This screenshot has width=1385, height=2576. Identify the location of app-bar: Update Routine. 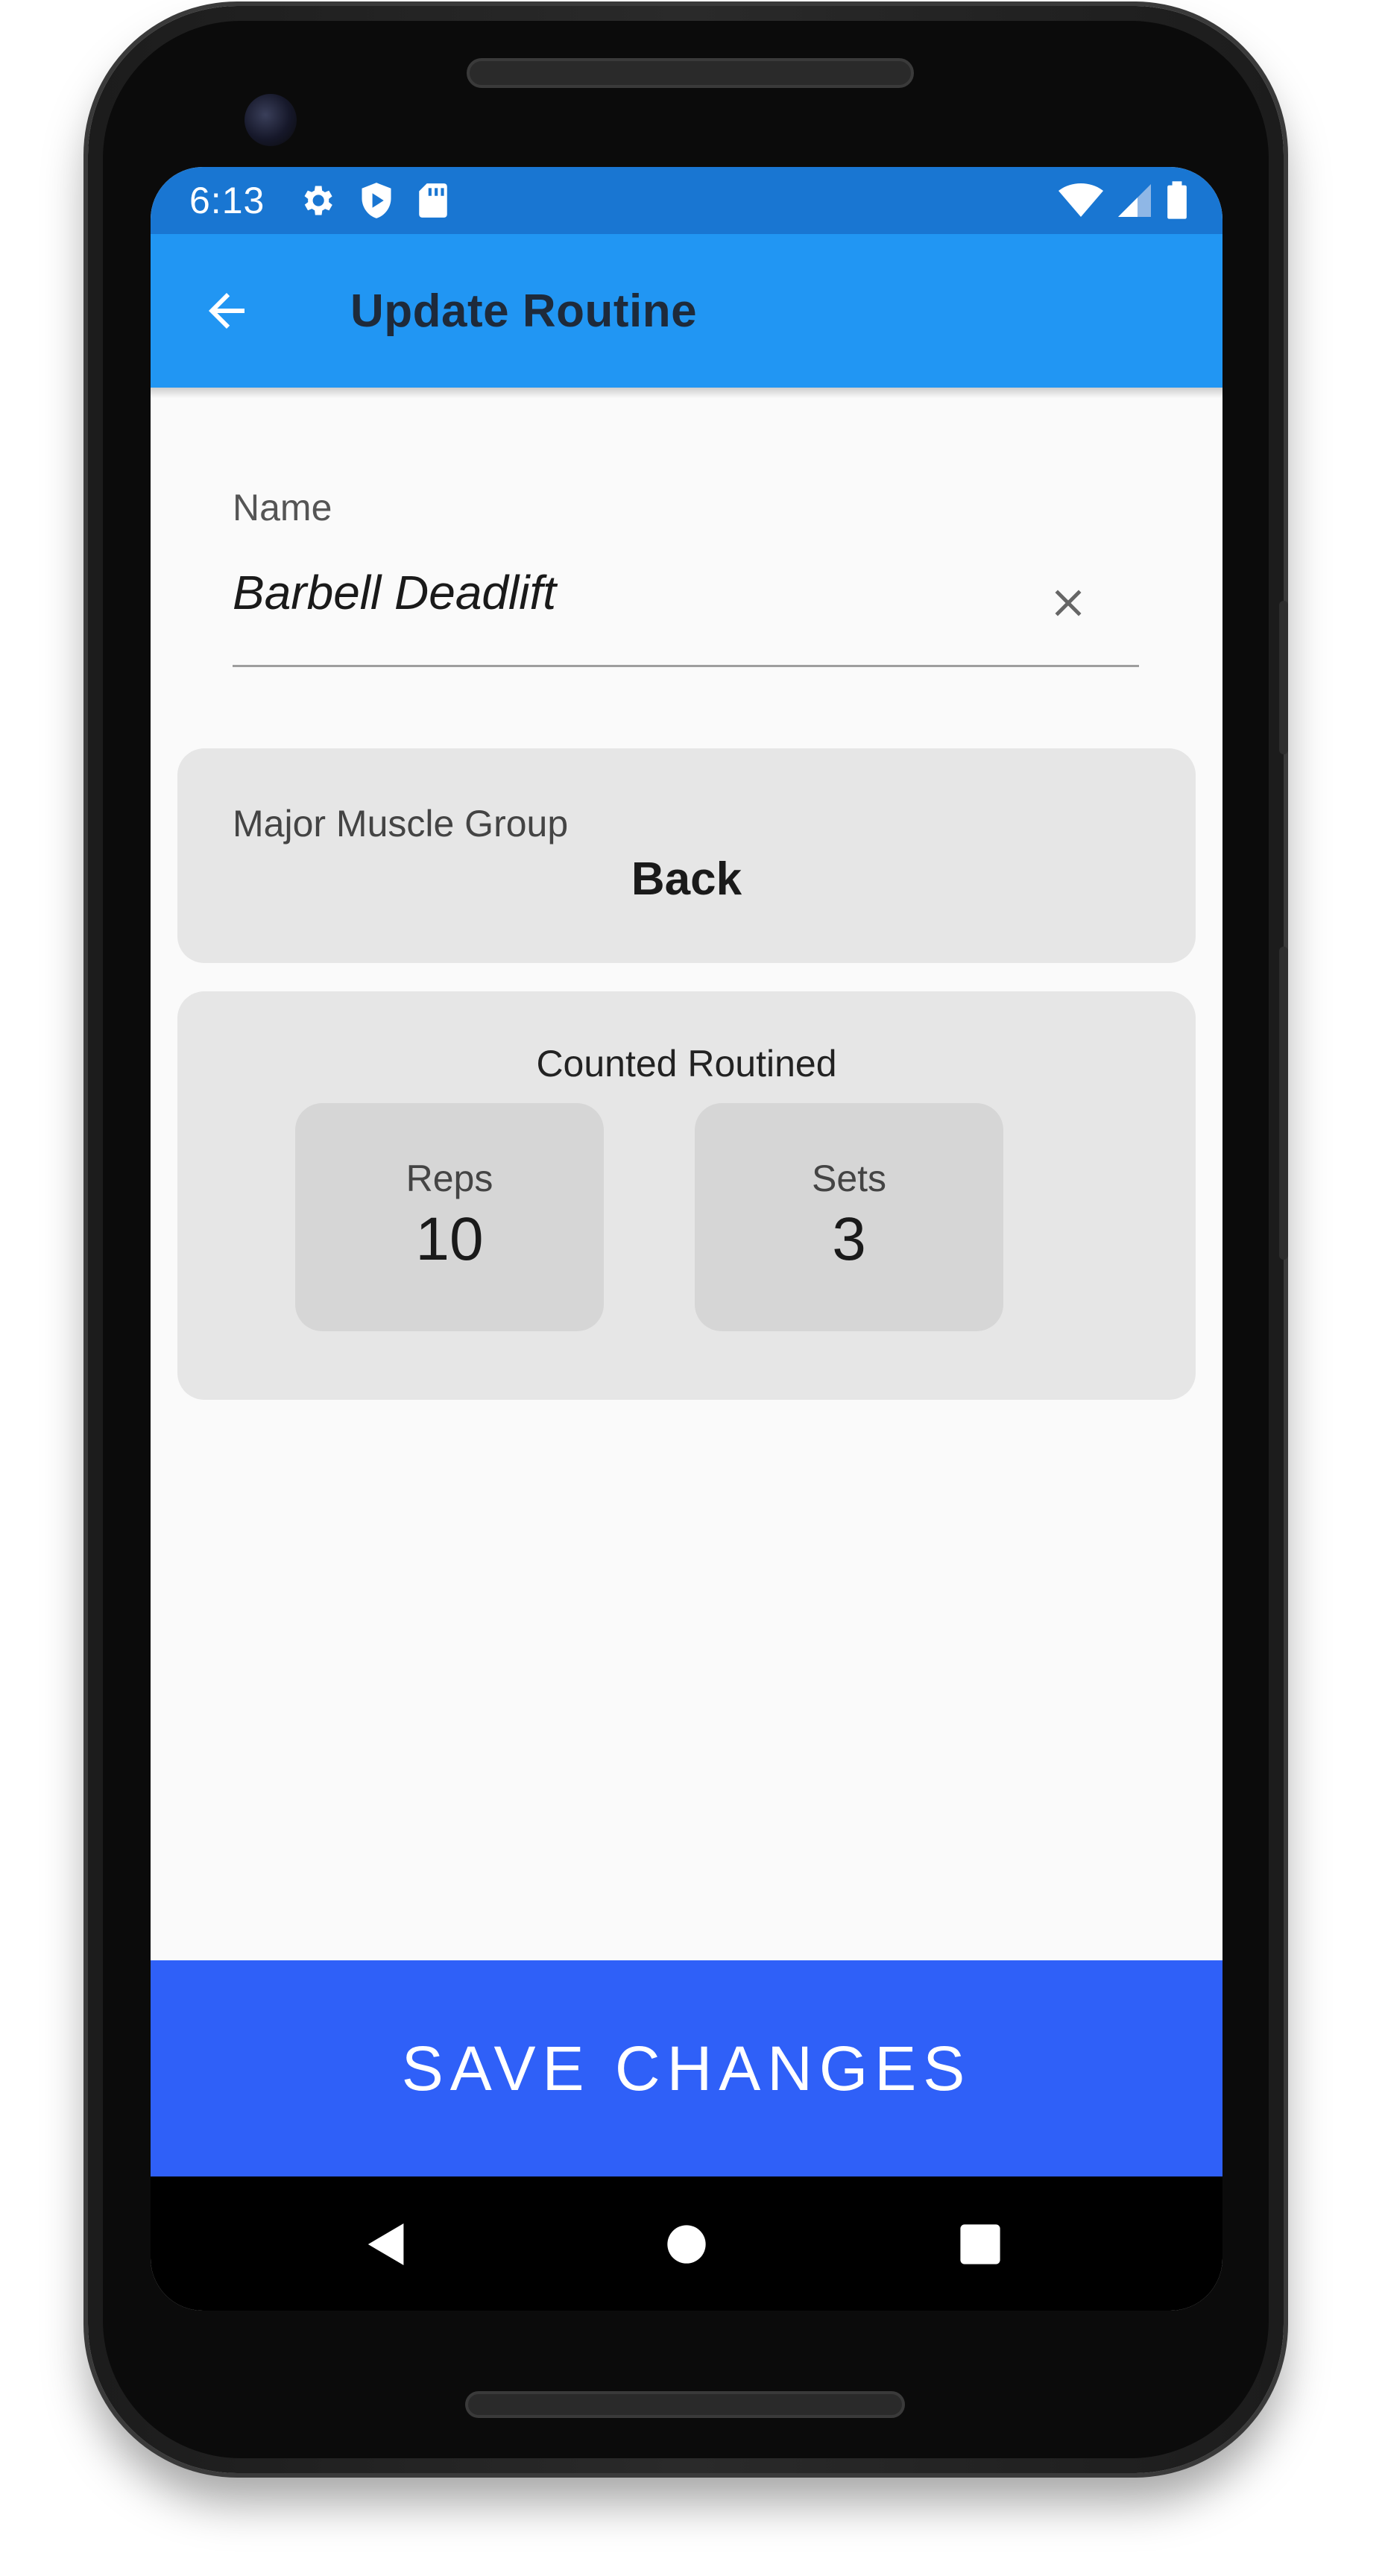
(686, 311).